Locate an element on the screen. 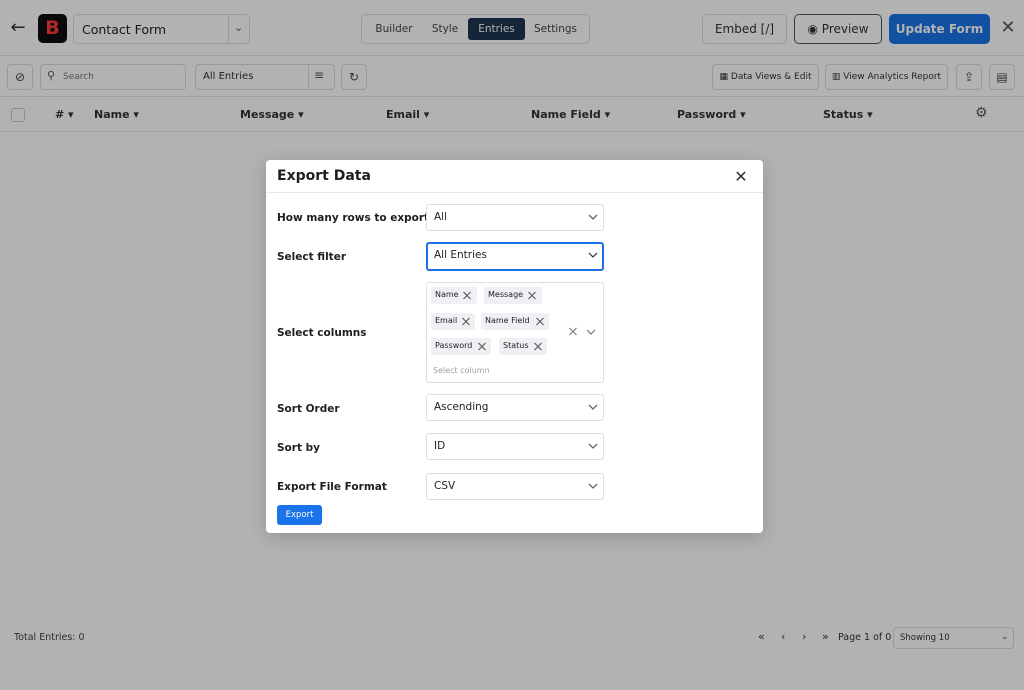 This screenshot has width=1024, height=690. format-label: Export File Format is located at coordinates (332, 487).